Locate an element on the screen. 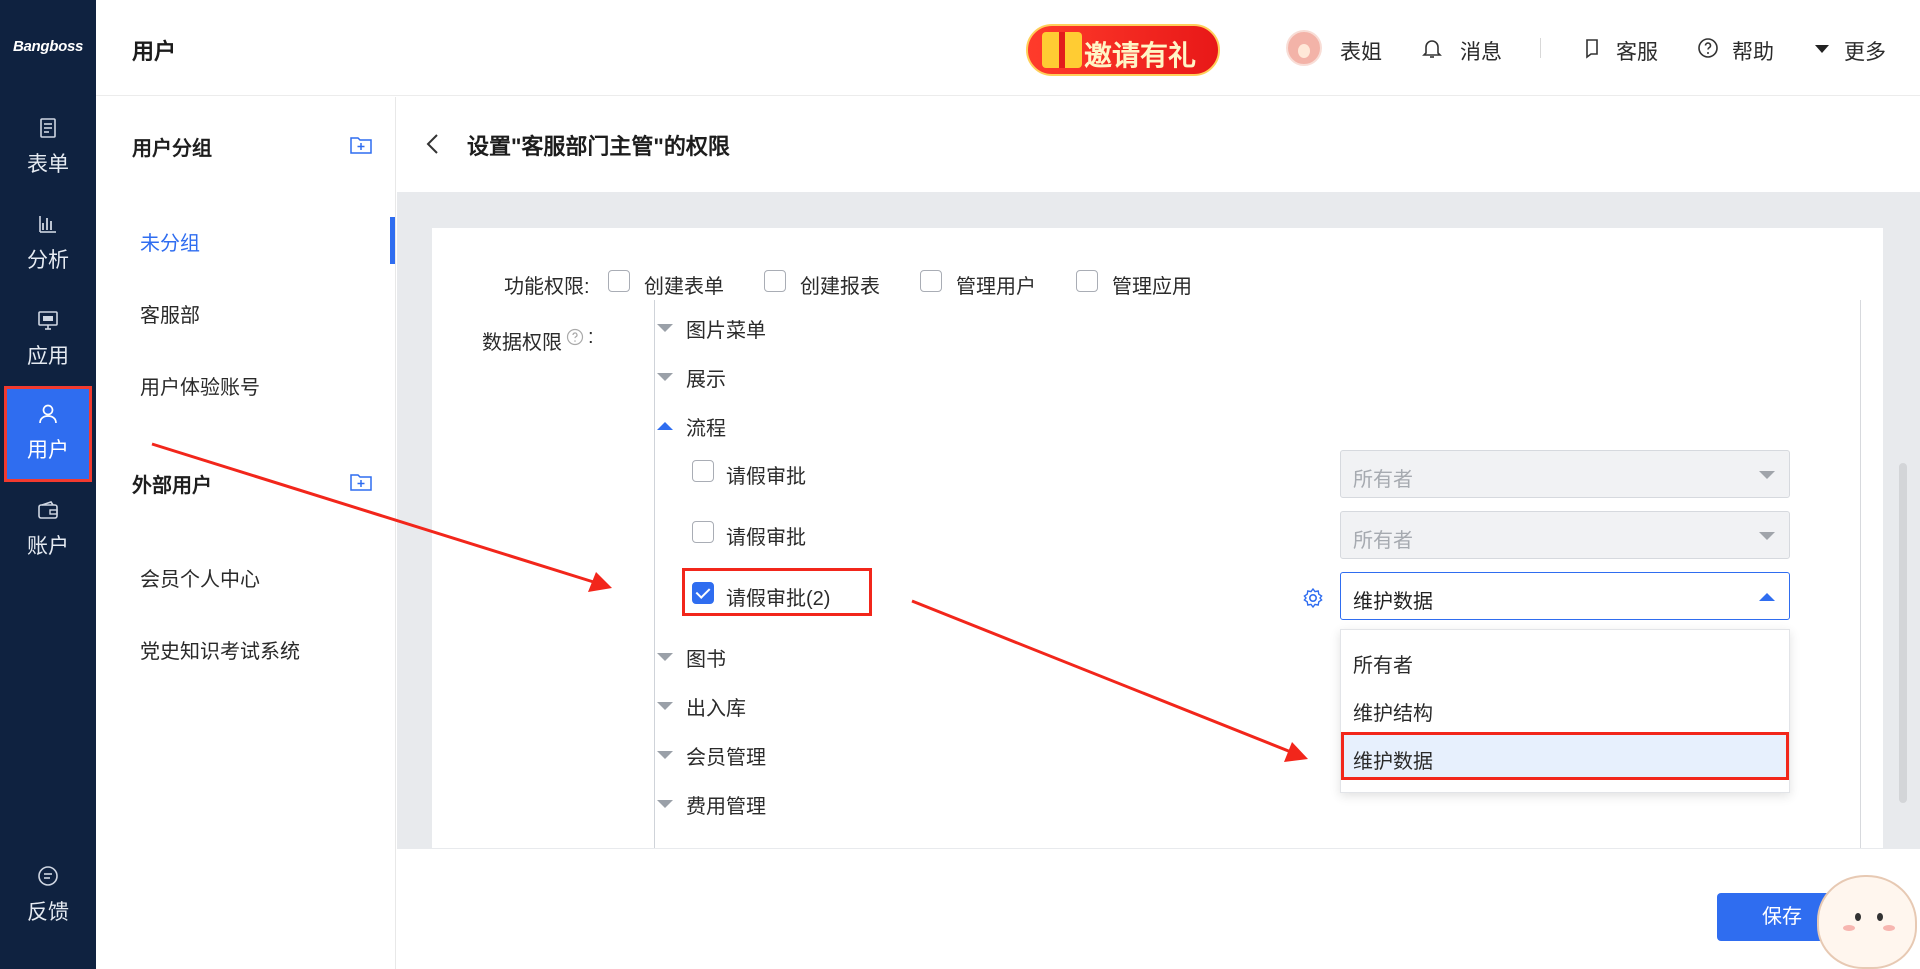  mascot-image is located at coordinates (1867, 922).